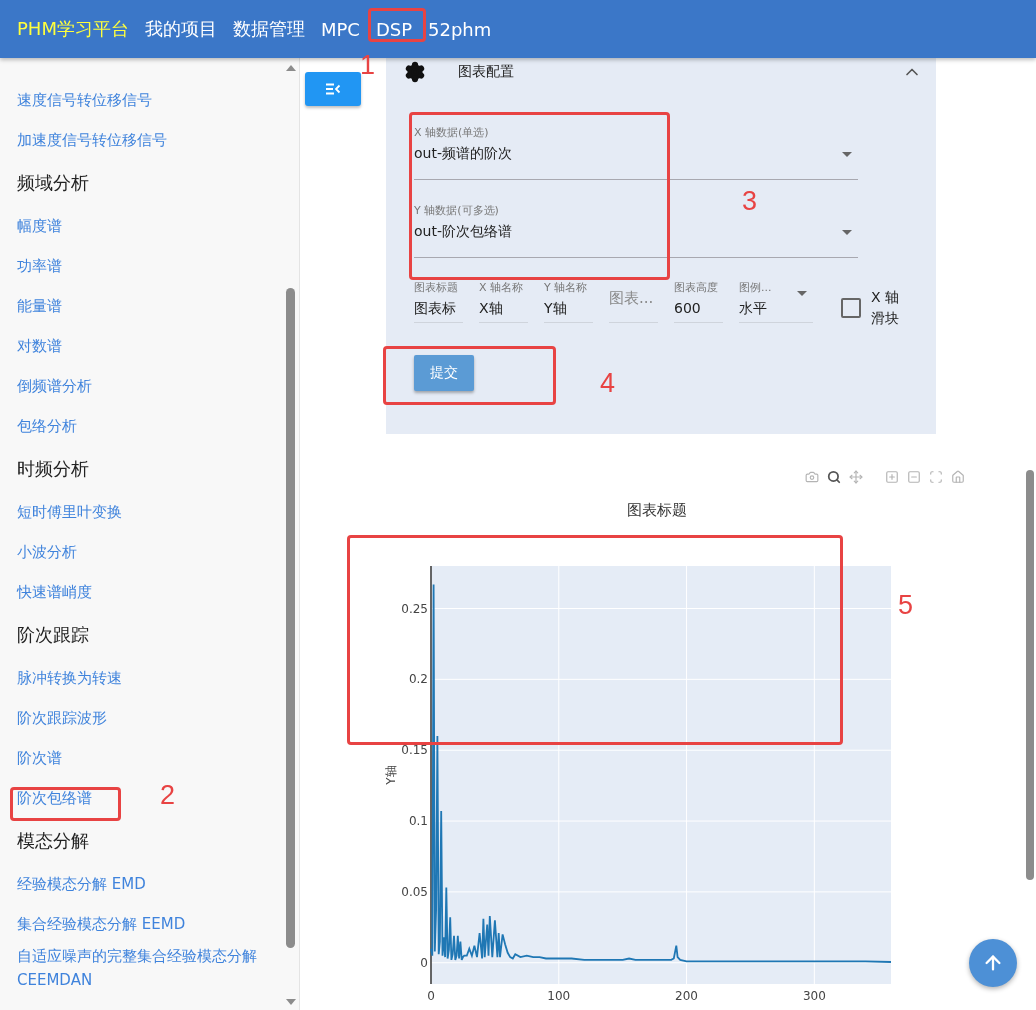 Image resolution: width=1036 pixels, height=1010 pixels. I want to click on brand-link: PHM学习平台, so click(73, 29).